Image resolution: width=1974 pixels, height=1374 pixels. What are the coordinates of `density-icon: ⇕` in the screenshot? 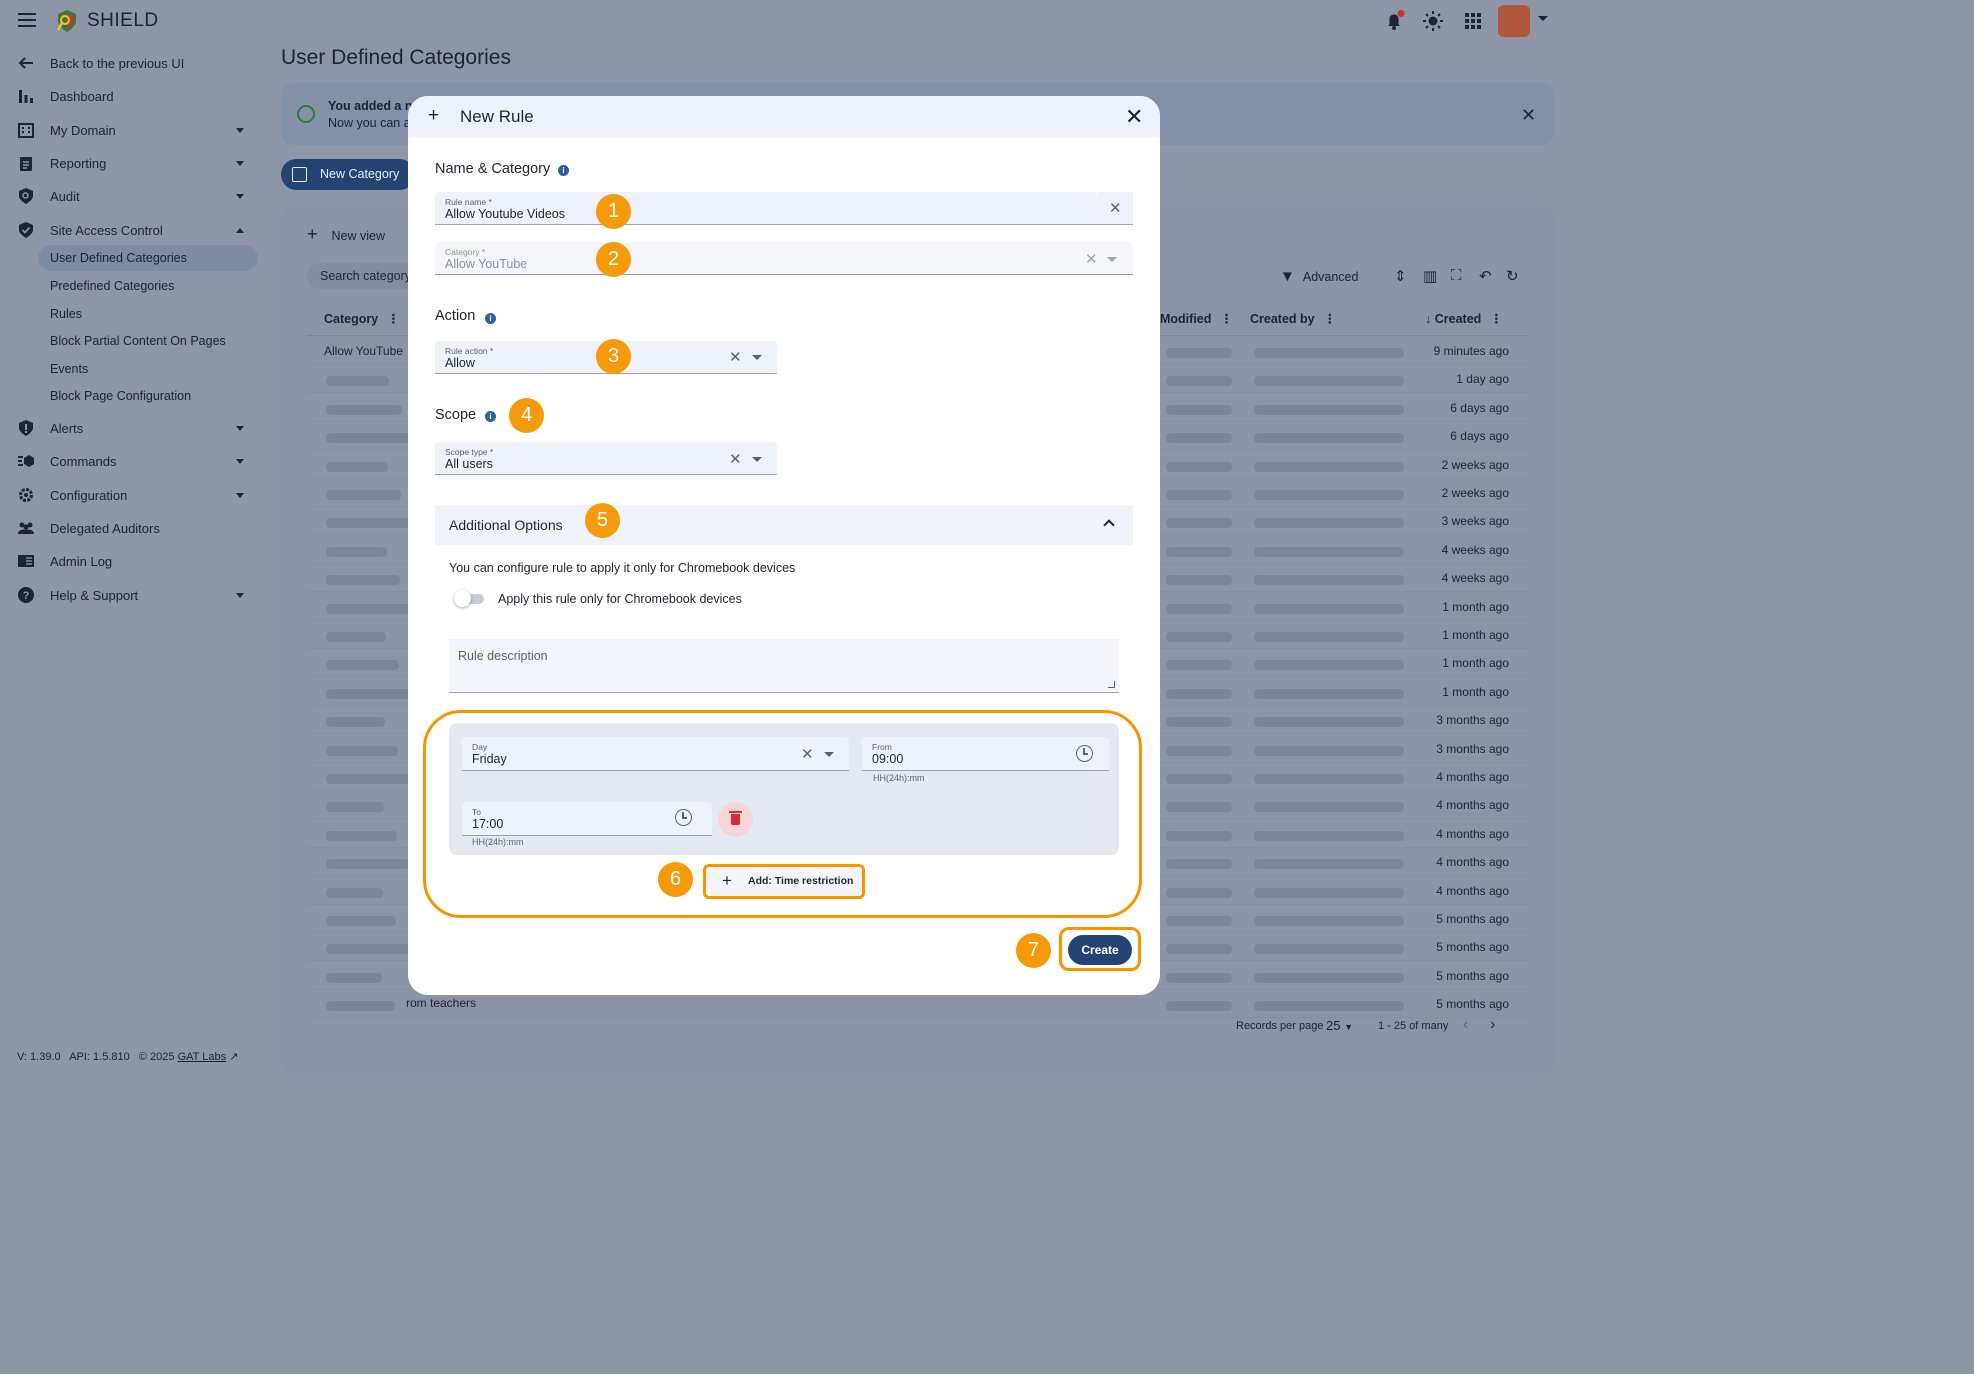 It's located at (1400, 276).